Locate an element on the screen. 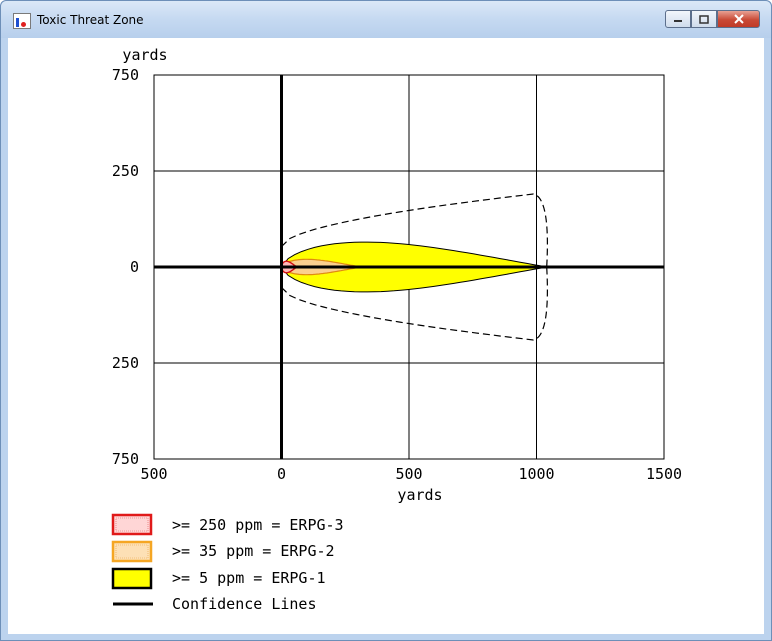  x-tick-labels: 500 0 500 1000 1500 is located at coordinates (411, 474).